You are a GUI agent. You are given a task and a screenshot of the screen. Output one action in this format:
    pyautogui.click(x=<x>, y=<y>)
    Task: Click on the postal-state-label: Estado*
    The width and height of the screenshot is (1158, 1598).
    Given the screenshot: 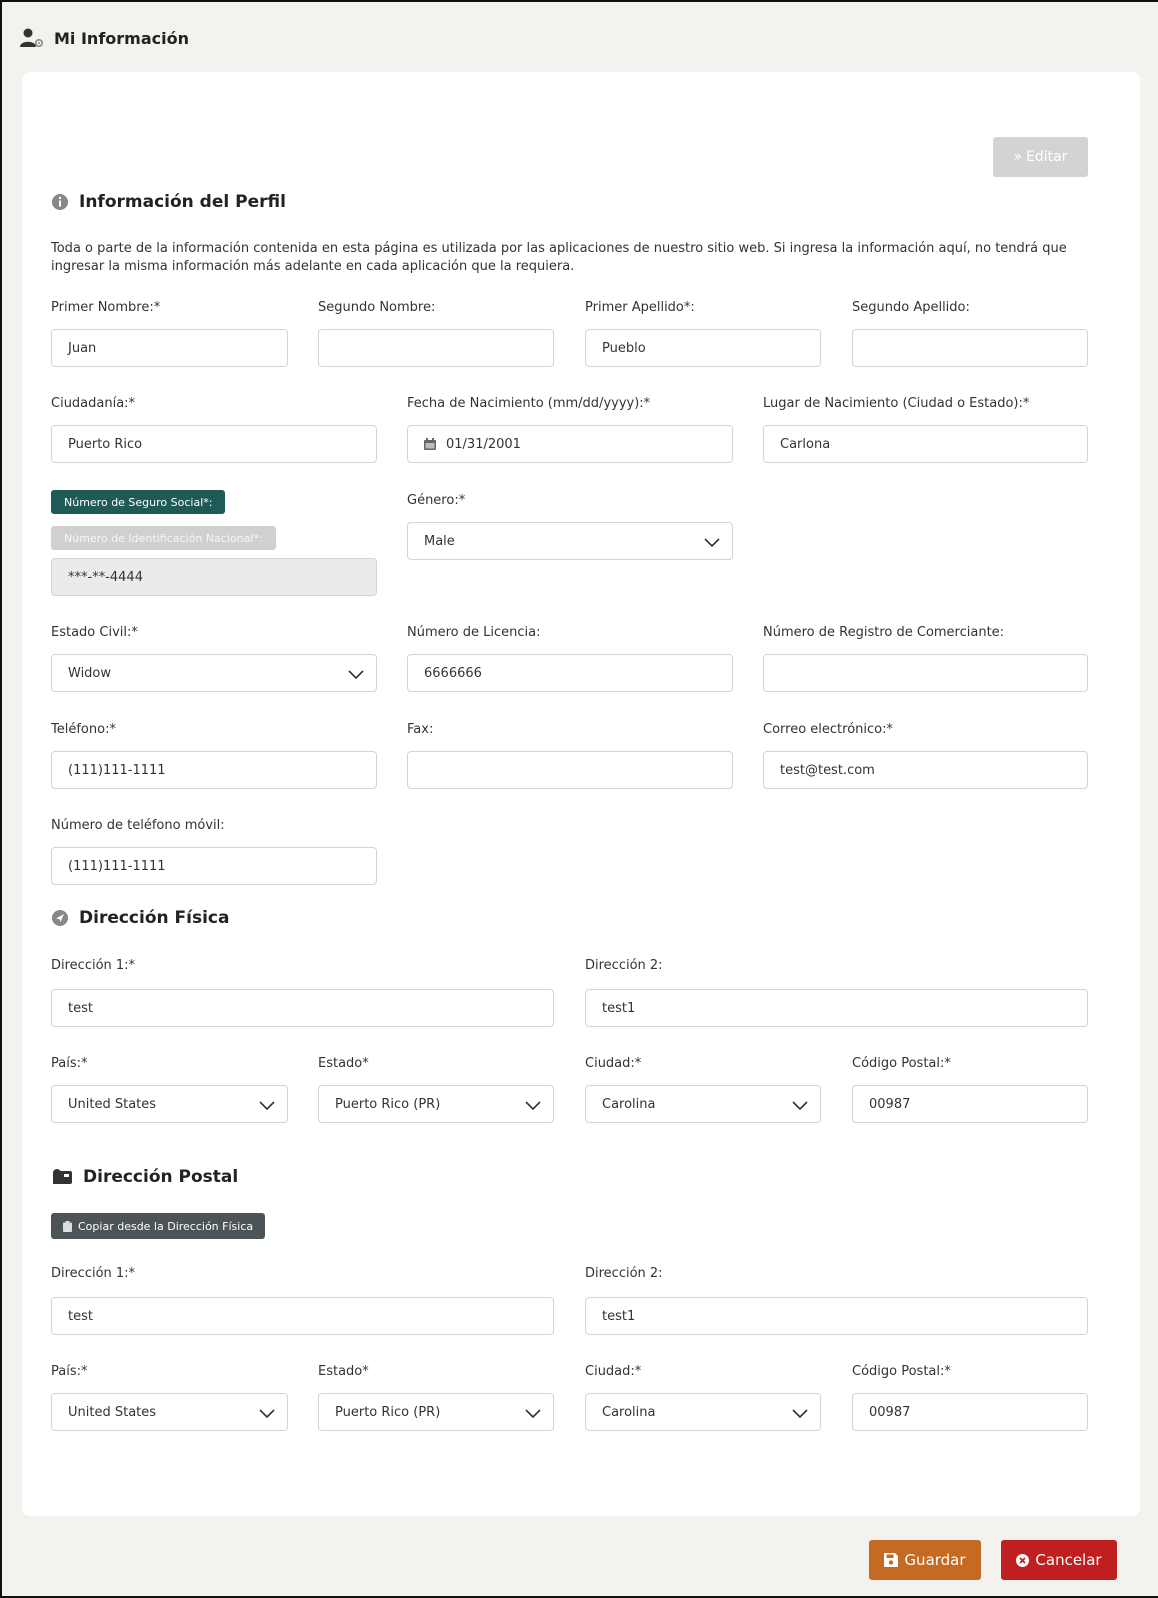 What is the action you would take?
    pyautogui.click(x=343, y=1371)
    